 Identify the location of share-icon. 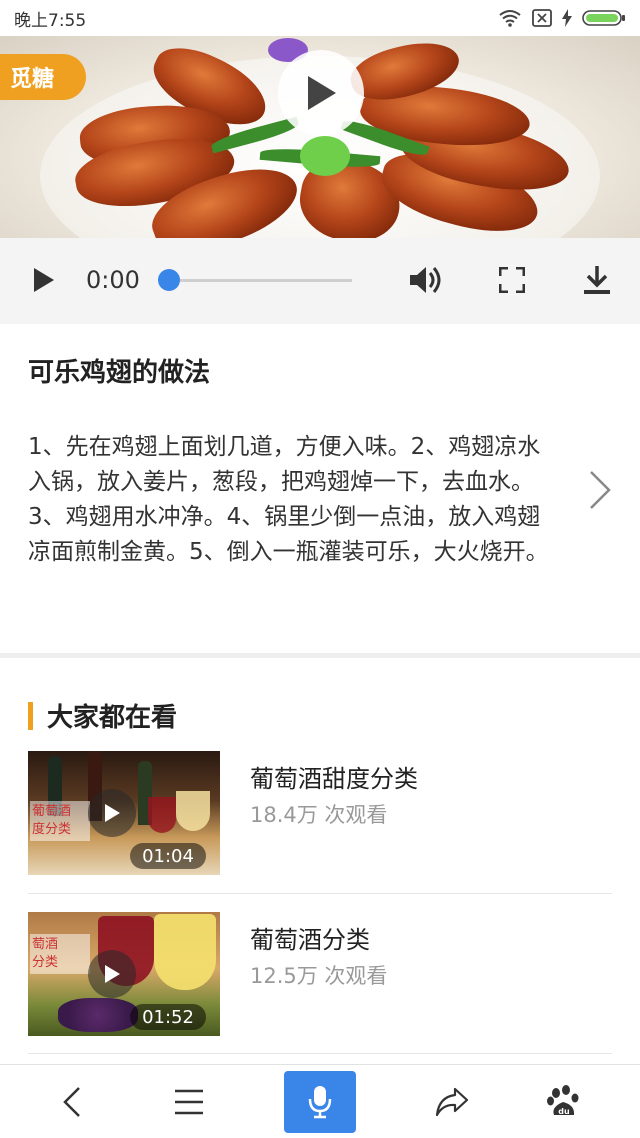
(452, 1102).